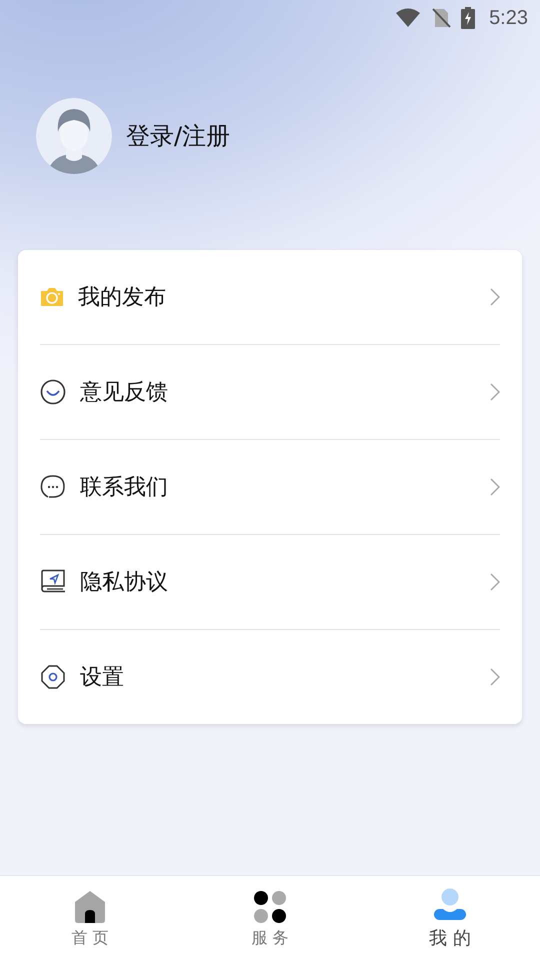 This screenshot has height=960, width=540. Describe the element at coordinates (53, 677) in the screenshot. I see `settings-icon` at that location.